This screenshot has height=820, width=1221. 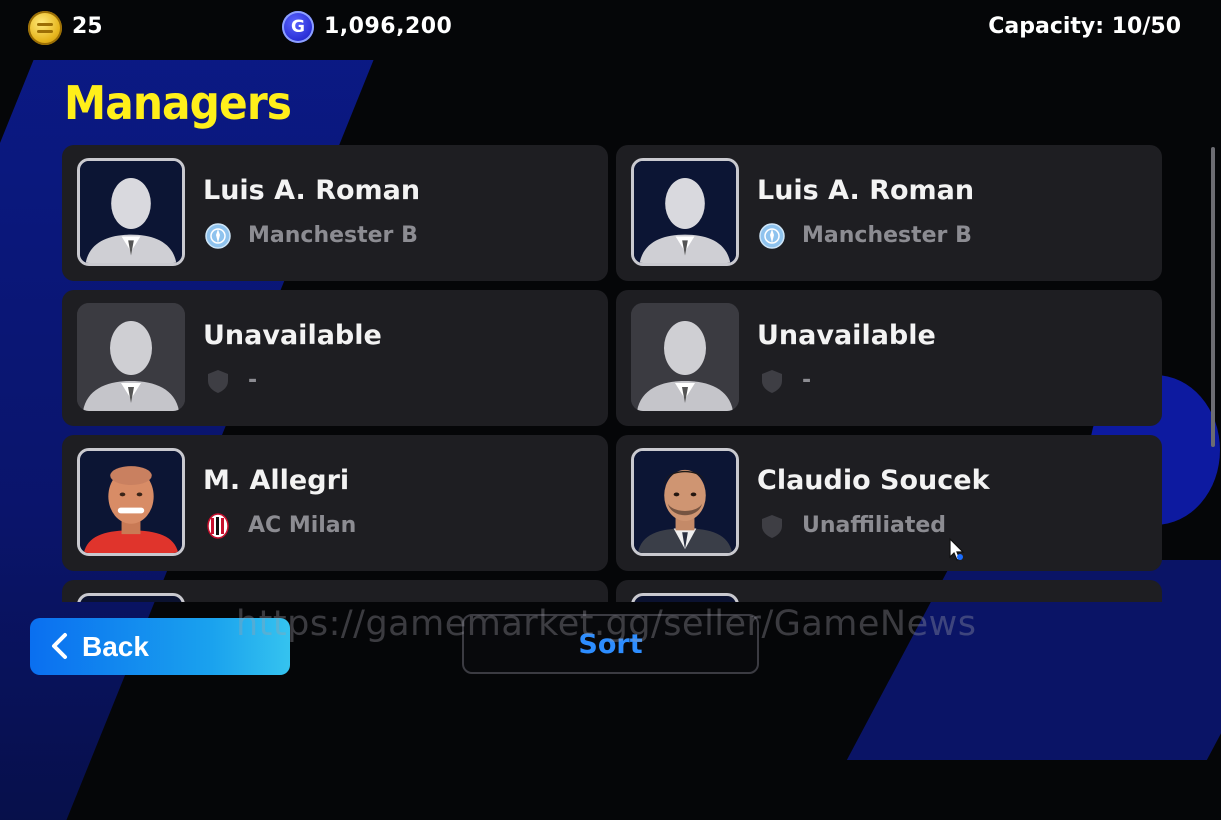 I want to click on manager-name: Claudio Soucek, so click(x=873, y=480).